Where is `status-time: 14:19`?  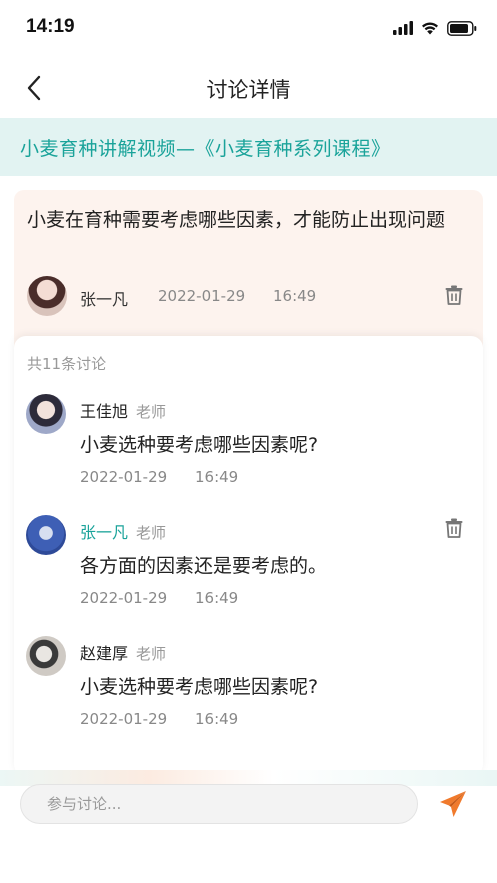 status-time: 14:19 is located at coordinates (50, 26).